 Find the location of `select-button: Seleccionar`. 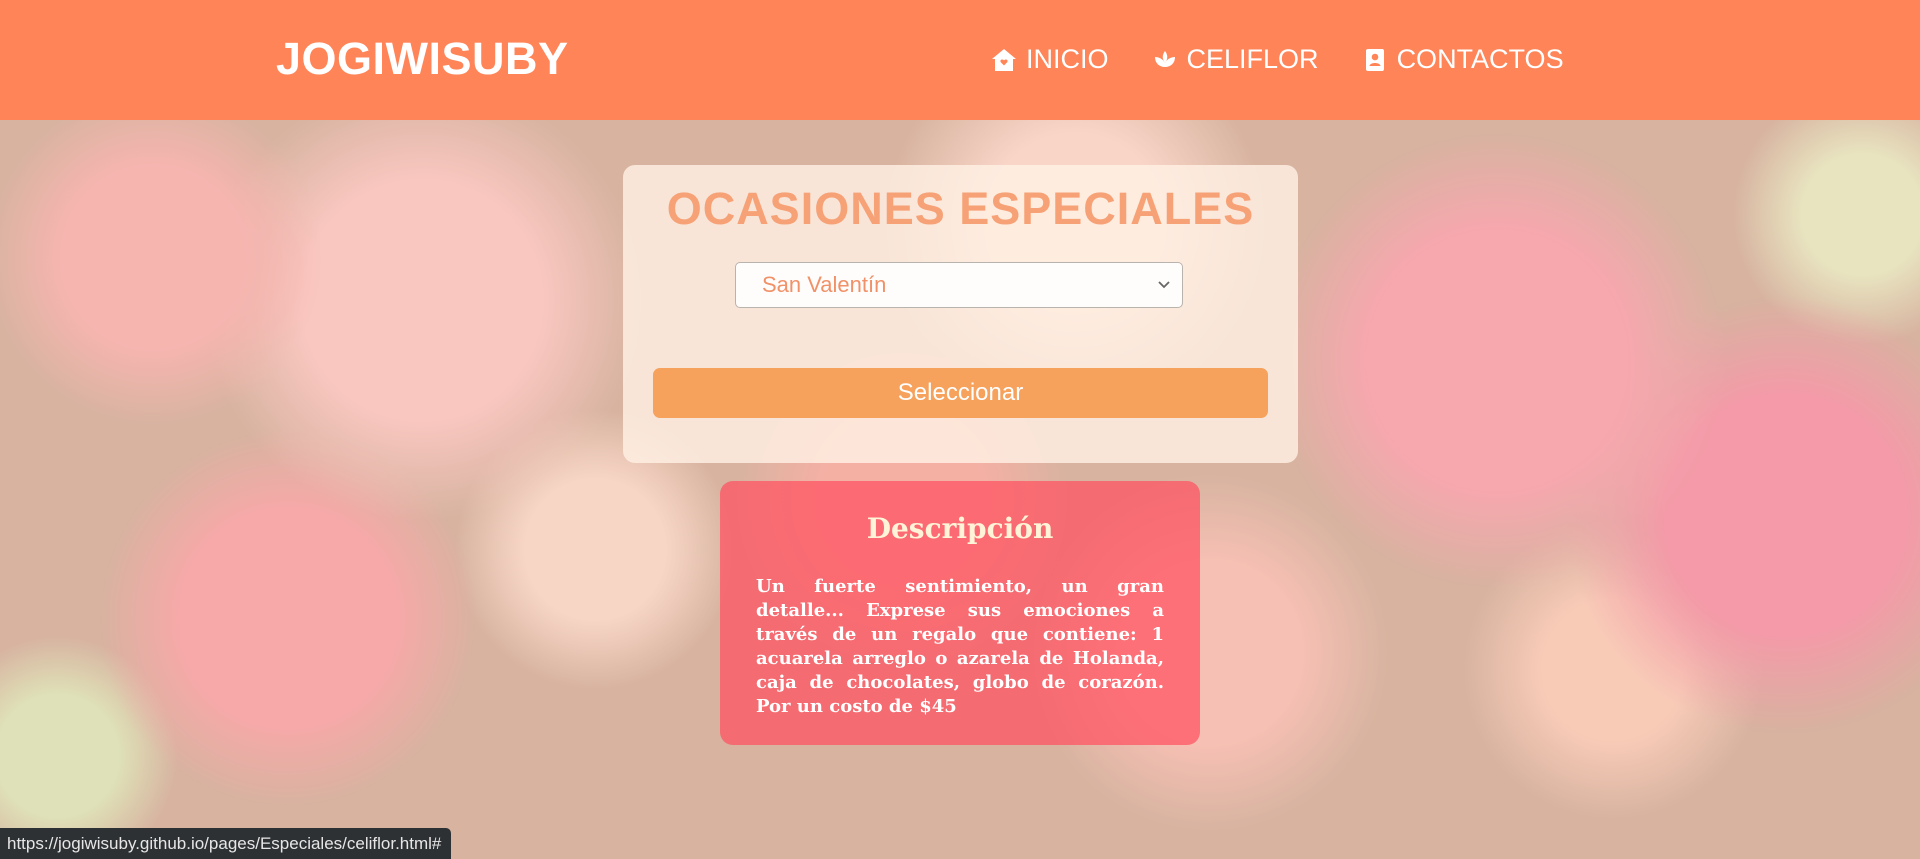

select-button: Seleccionar is located at coordinates (960, 393).